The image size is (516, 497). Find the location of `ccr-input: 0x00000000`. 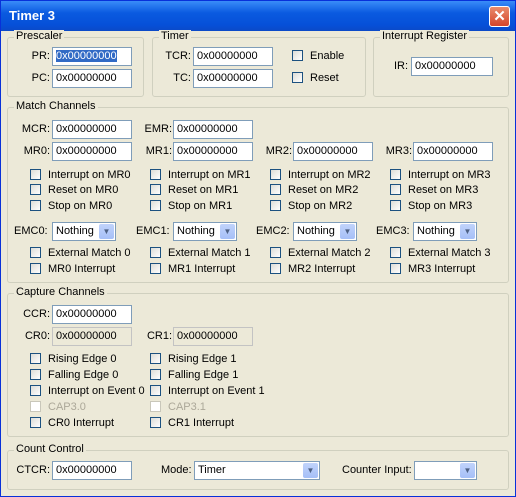

ccr-input: 0x00000000 is located at coordinates (92, 314).